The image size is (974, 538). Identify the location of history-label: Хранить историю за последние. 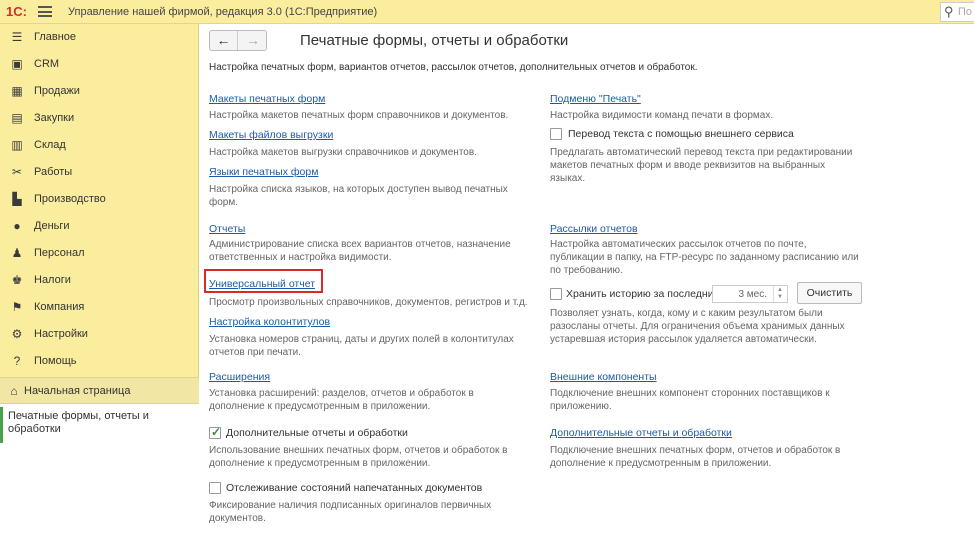
(643, 294).